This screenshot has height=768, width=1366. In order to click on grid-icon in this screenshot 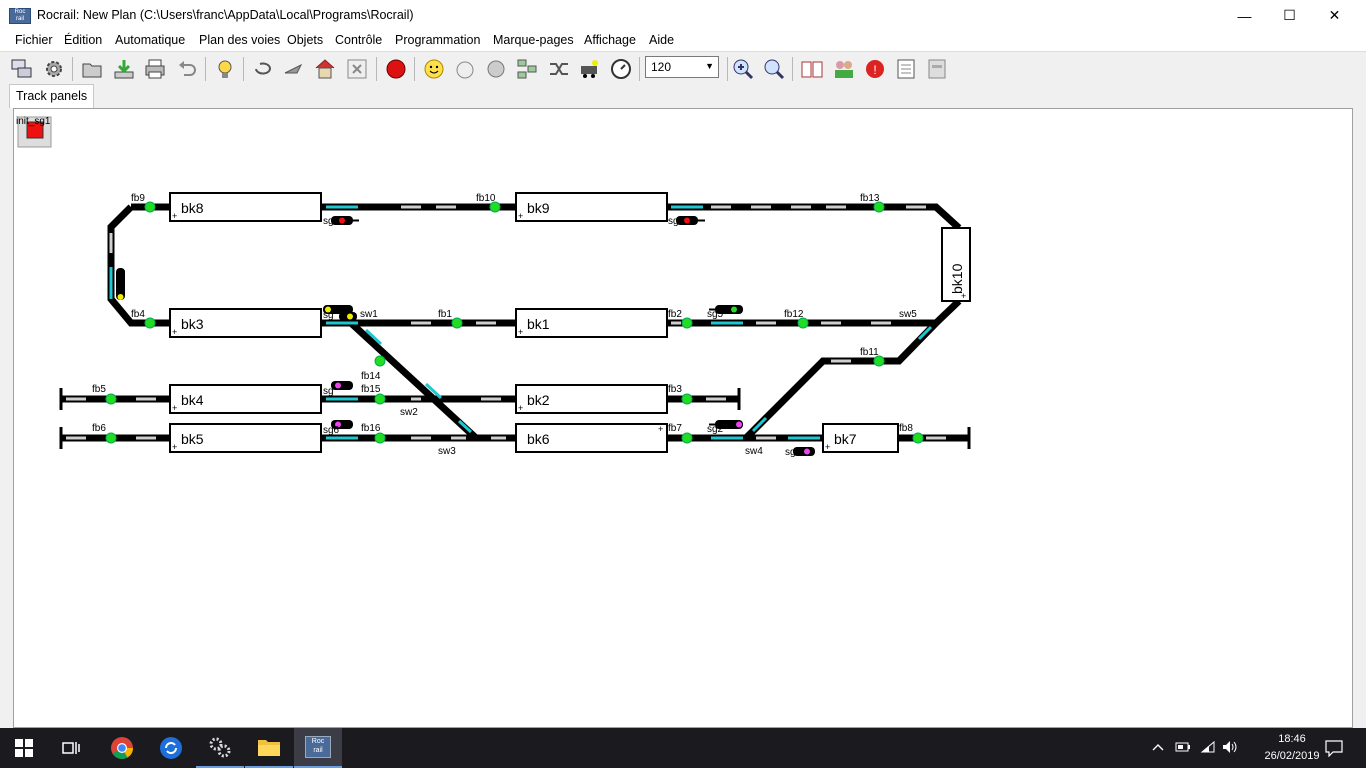, I will do `click(527, 69)`.